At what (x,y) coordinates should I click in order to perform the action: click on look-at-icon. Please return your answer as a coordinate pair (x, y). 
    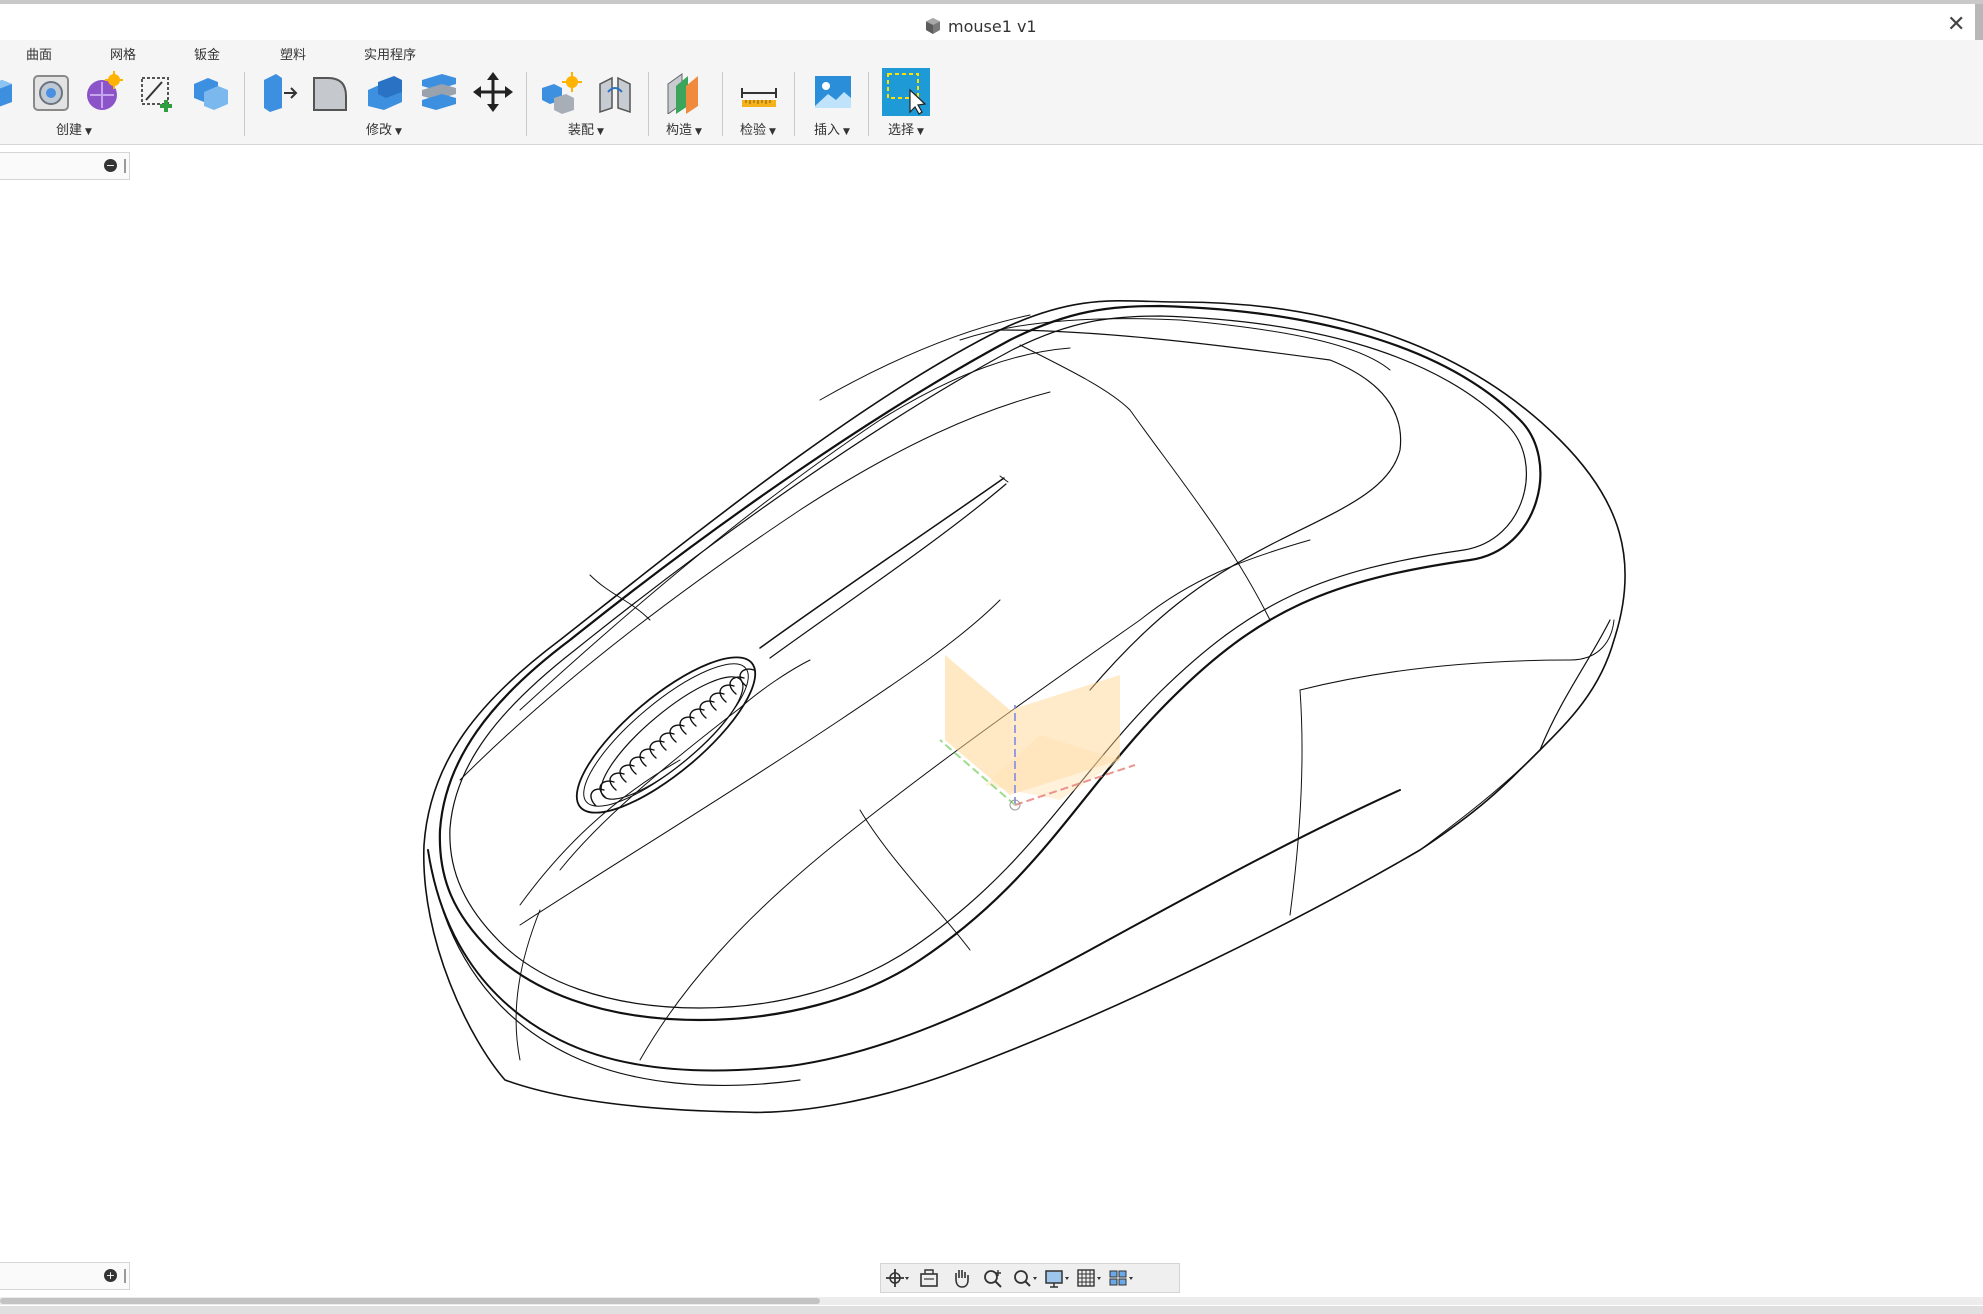
    Looking at the image, I should click on (929, 1278).